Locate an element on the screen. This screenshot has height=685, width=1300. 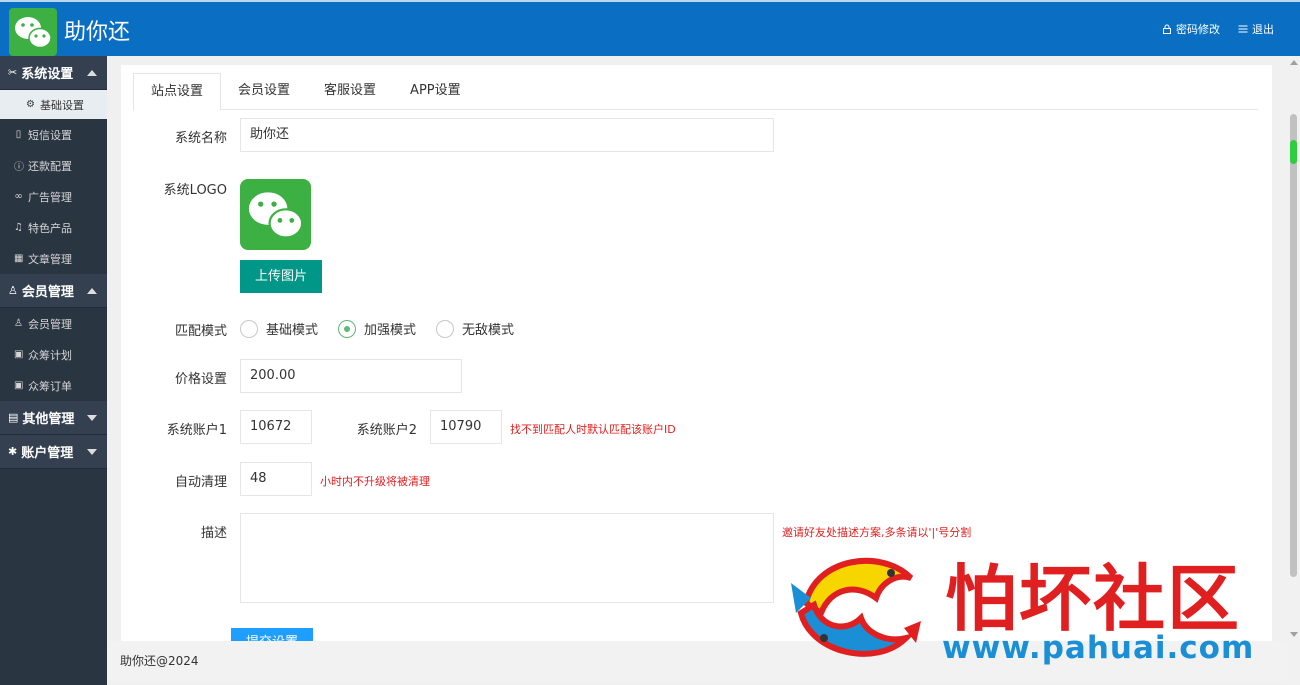
sidebar-item-member-management: ♙ 会员管理 is located at coordinates (53, 323).